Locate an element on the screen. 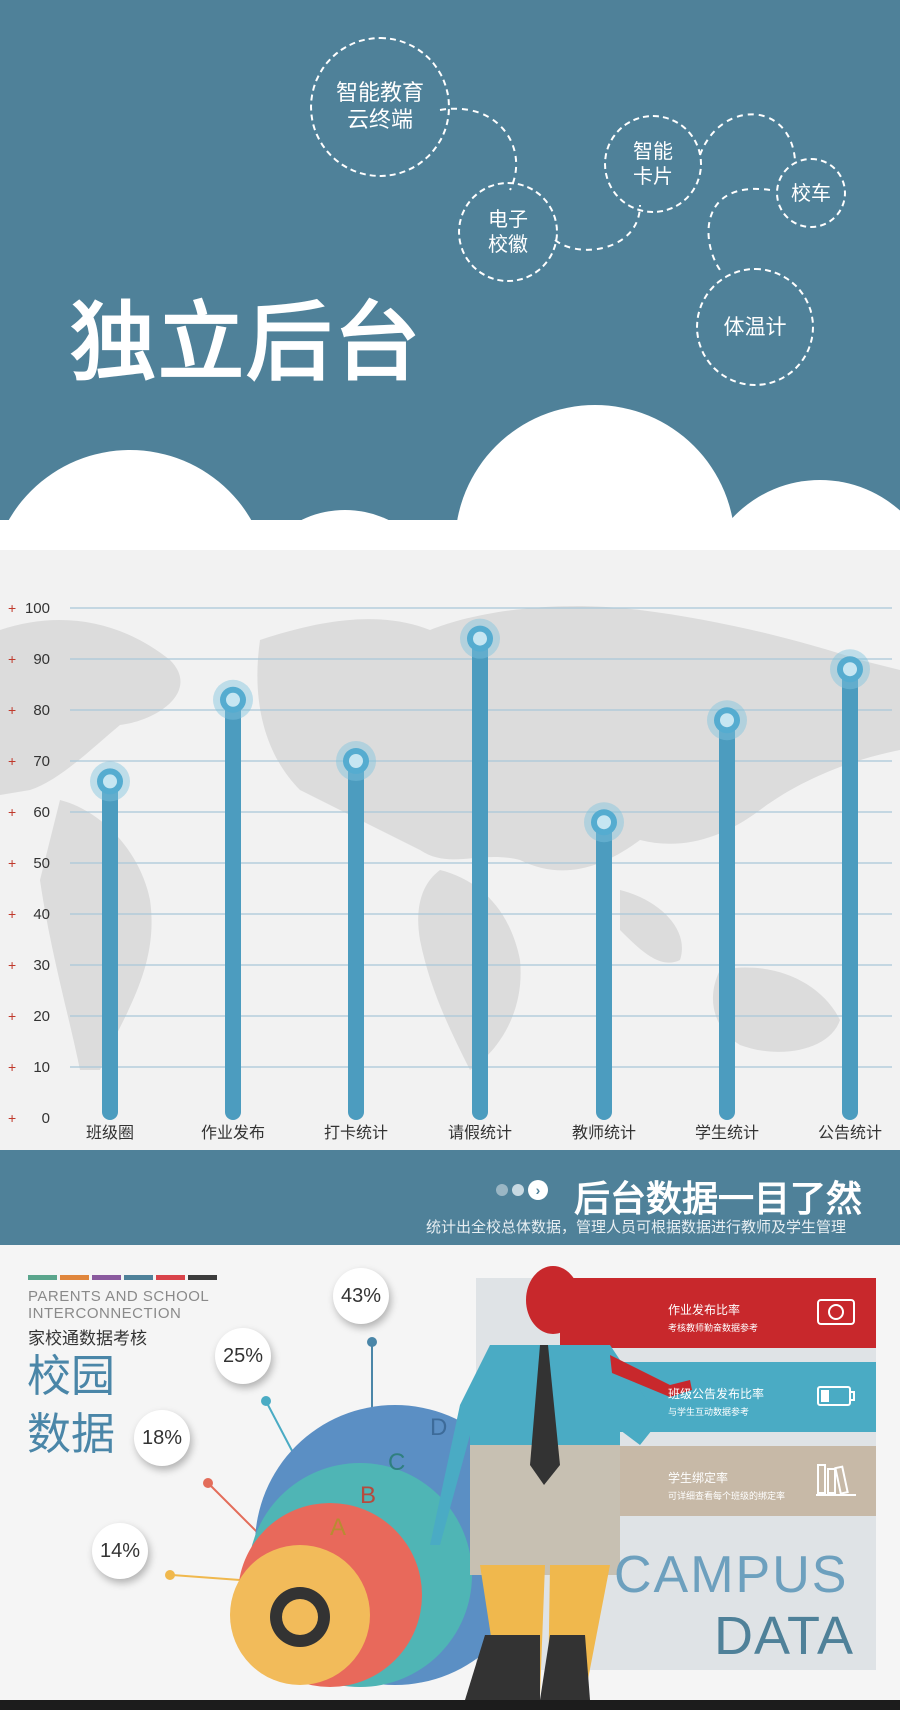 The width and height of the screenshot is (900, 1710). circle-letter-d: D is located at coordinates (438, 1427).